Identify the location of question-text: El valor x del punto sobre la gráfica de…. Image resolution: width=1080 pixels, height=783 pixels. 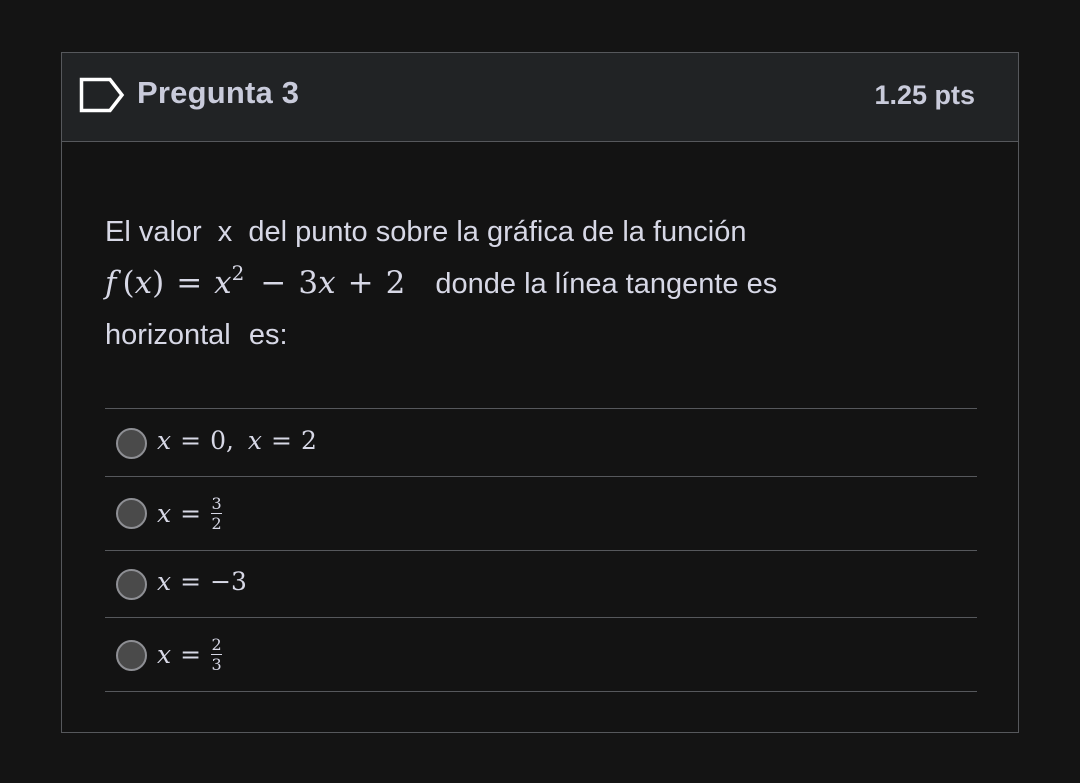
(485, 284).